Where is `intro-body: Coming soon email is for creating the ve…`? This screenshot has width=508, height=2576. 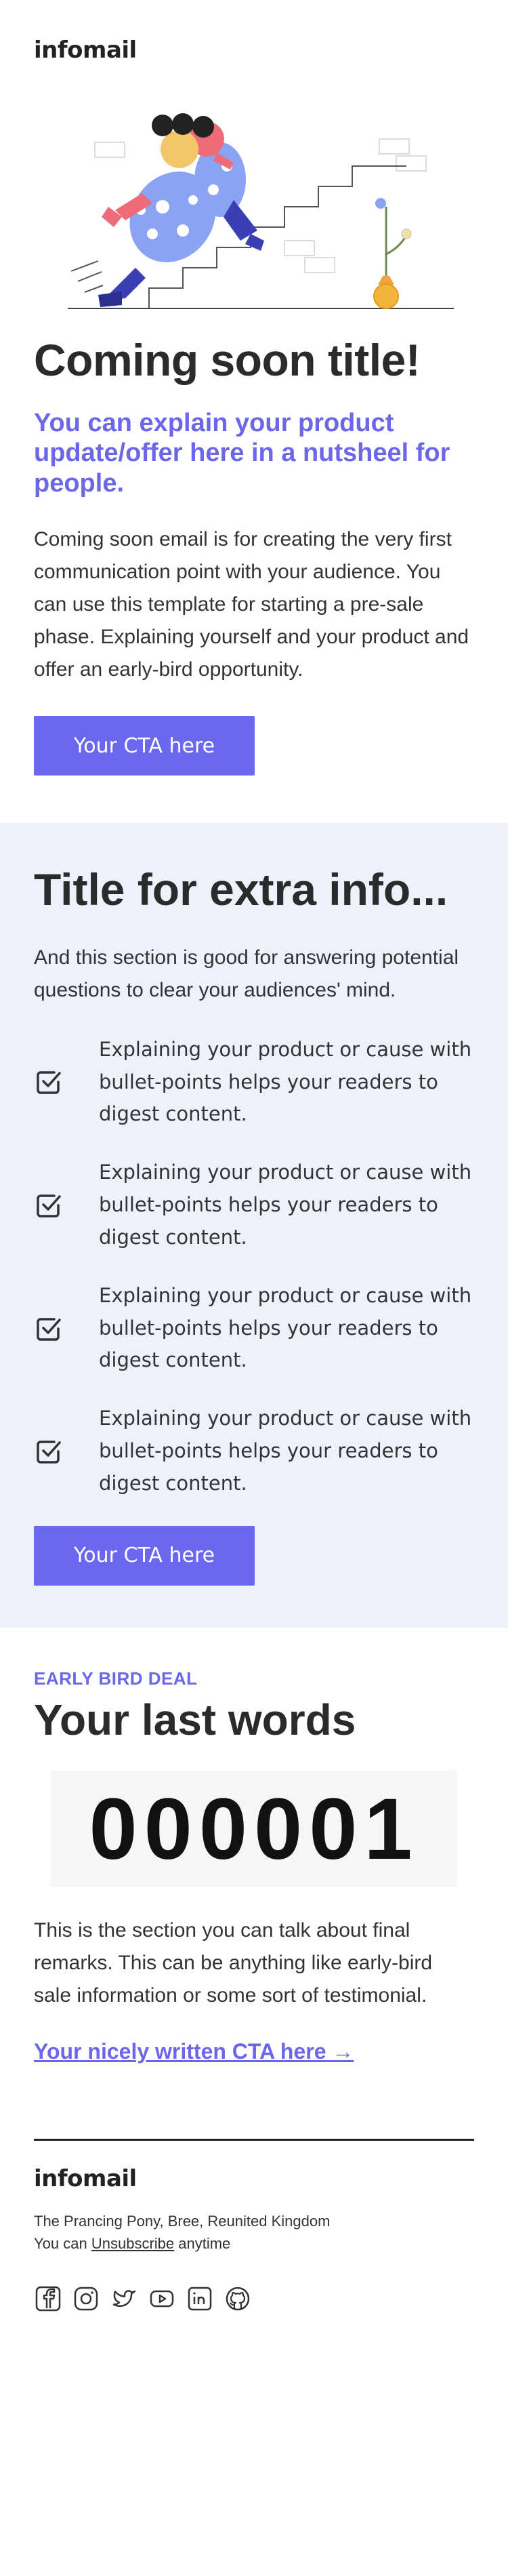
intro-body: Coming soon email is for creating the ve… is located at coordinates (251, 604).